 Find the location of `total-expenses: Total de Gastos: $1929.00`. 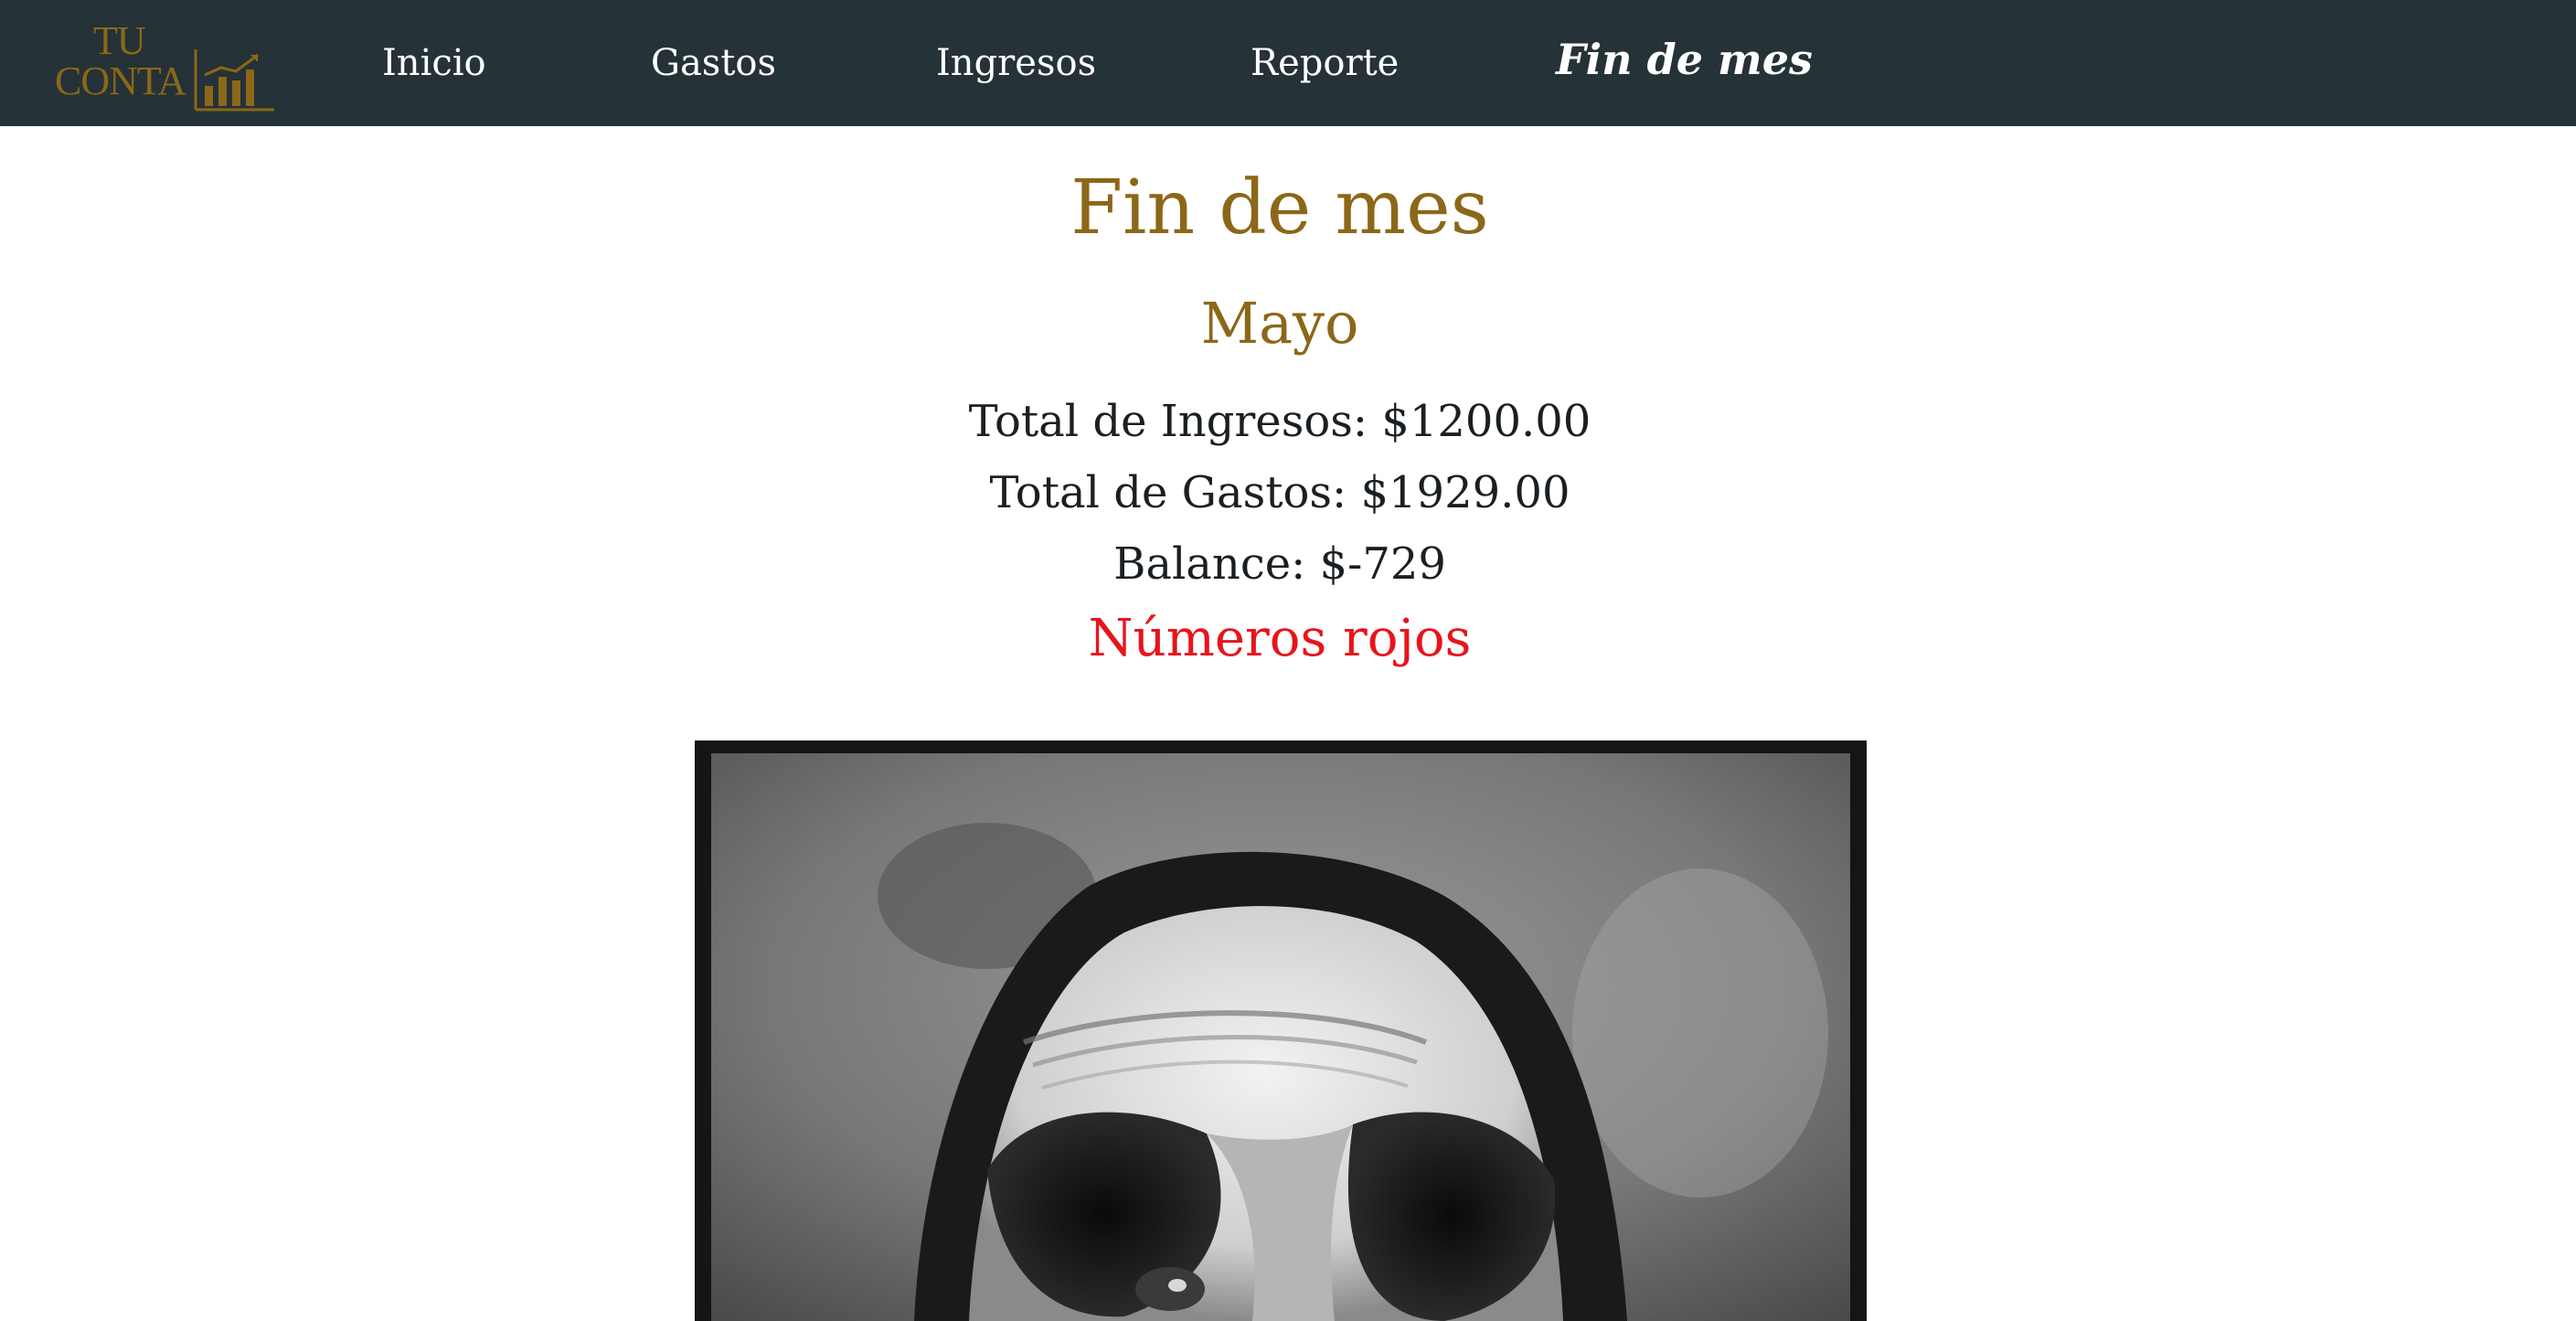

total-expenses: Total de Gastos: $1929.00 is located at coordinates (1279, 493).